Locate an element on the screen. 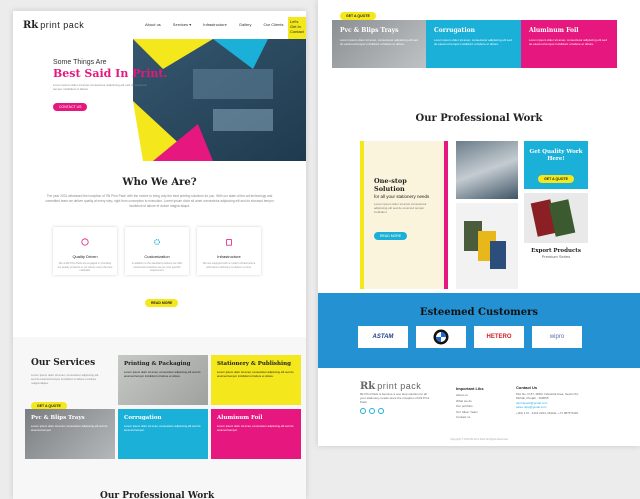 This screenshot has height=499, width=640. onestop-title: One-stop Solution is located at coordinates (390, 185).